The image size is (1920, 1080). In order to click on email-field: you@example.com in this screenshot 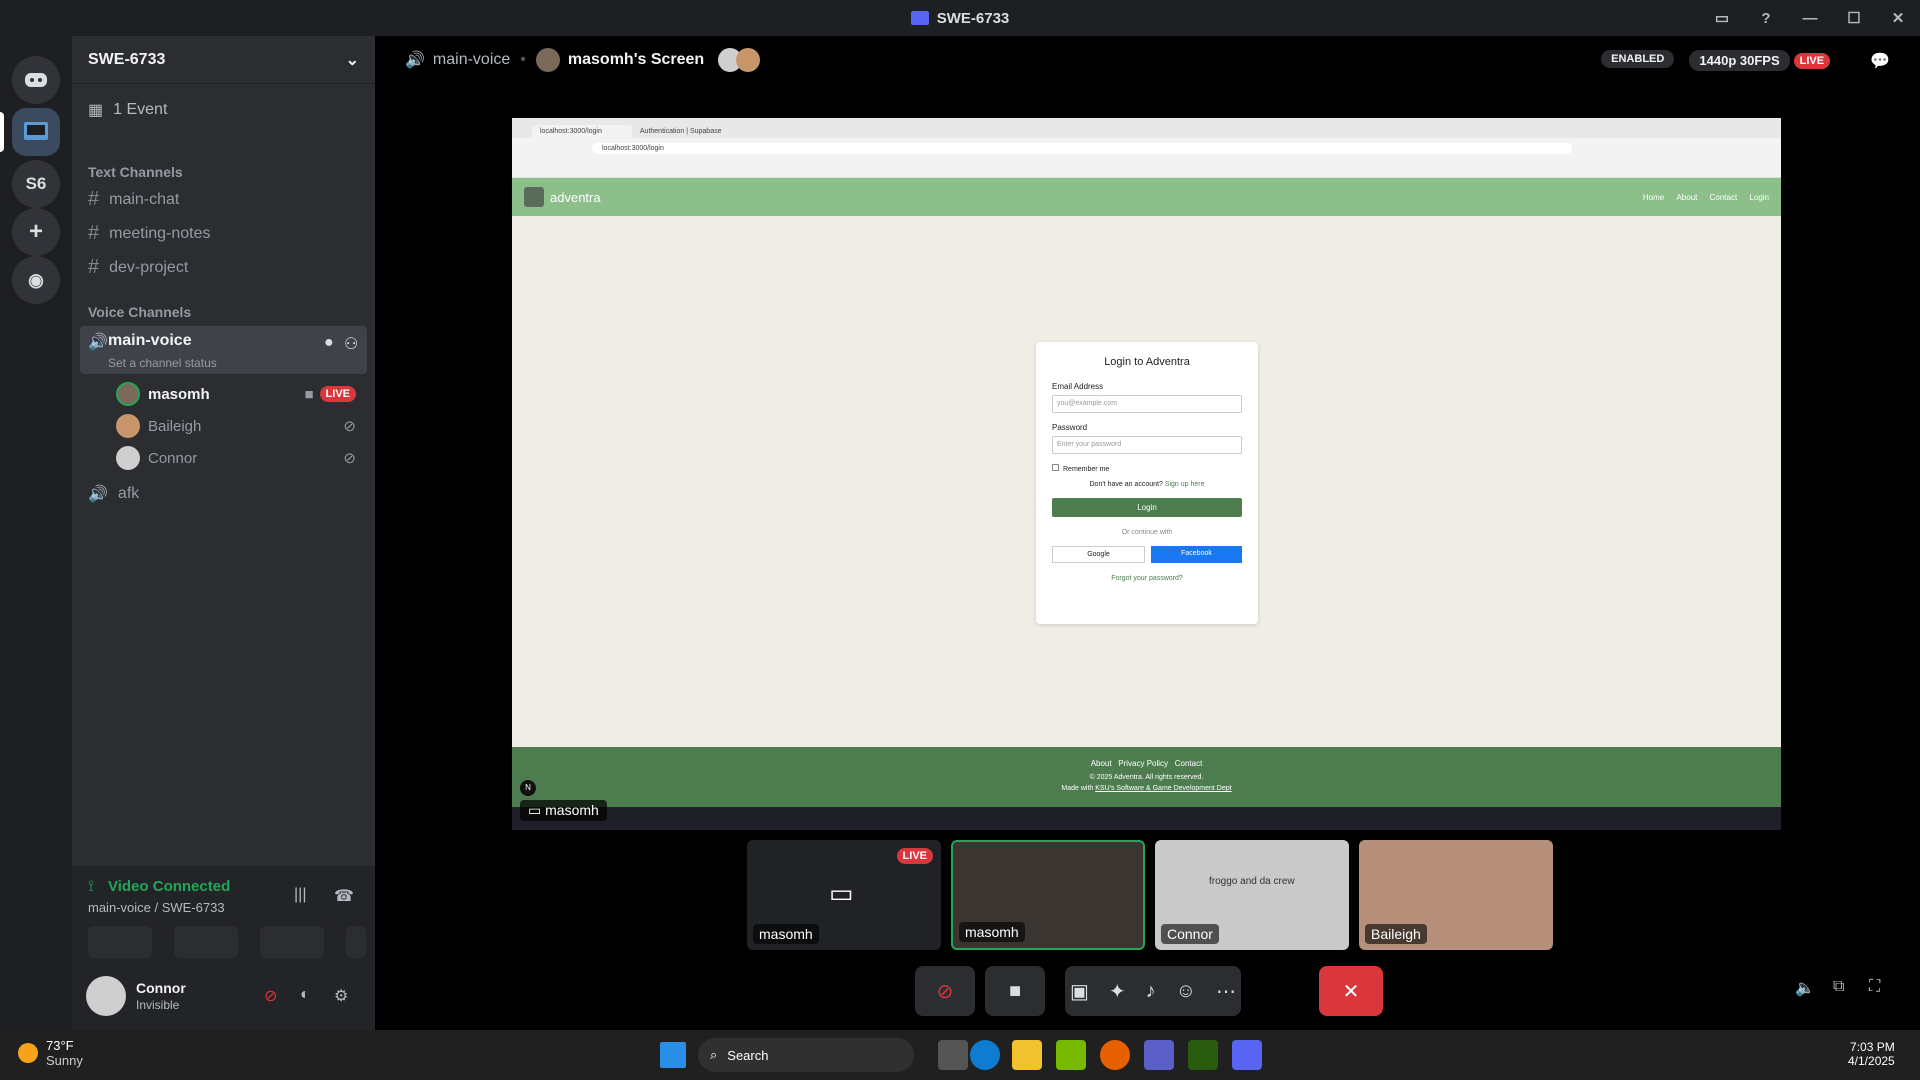, I will do `click(1147, 404)`.